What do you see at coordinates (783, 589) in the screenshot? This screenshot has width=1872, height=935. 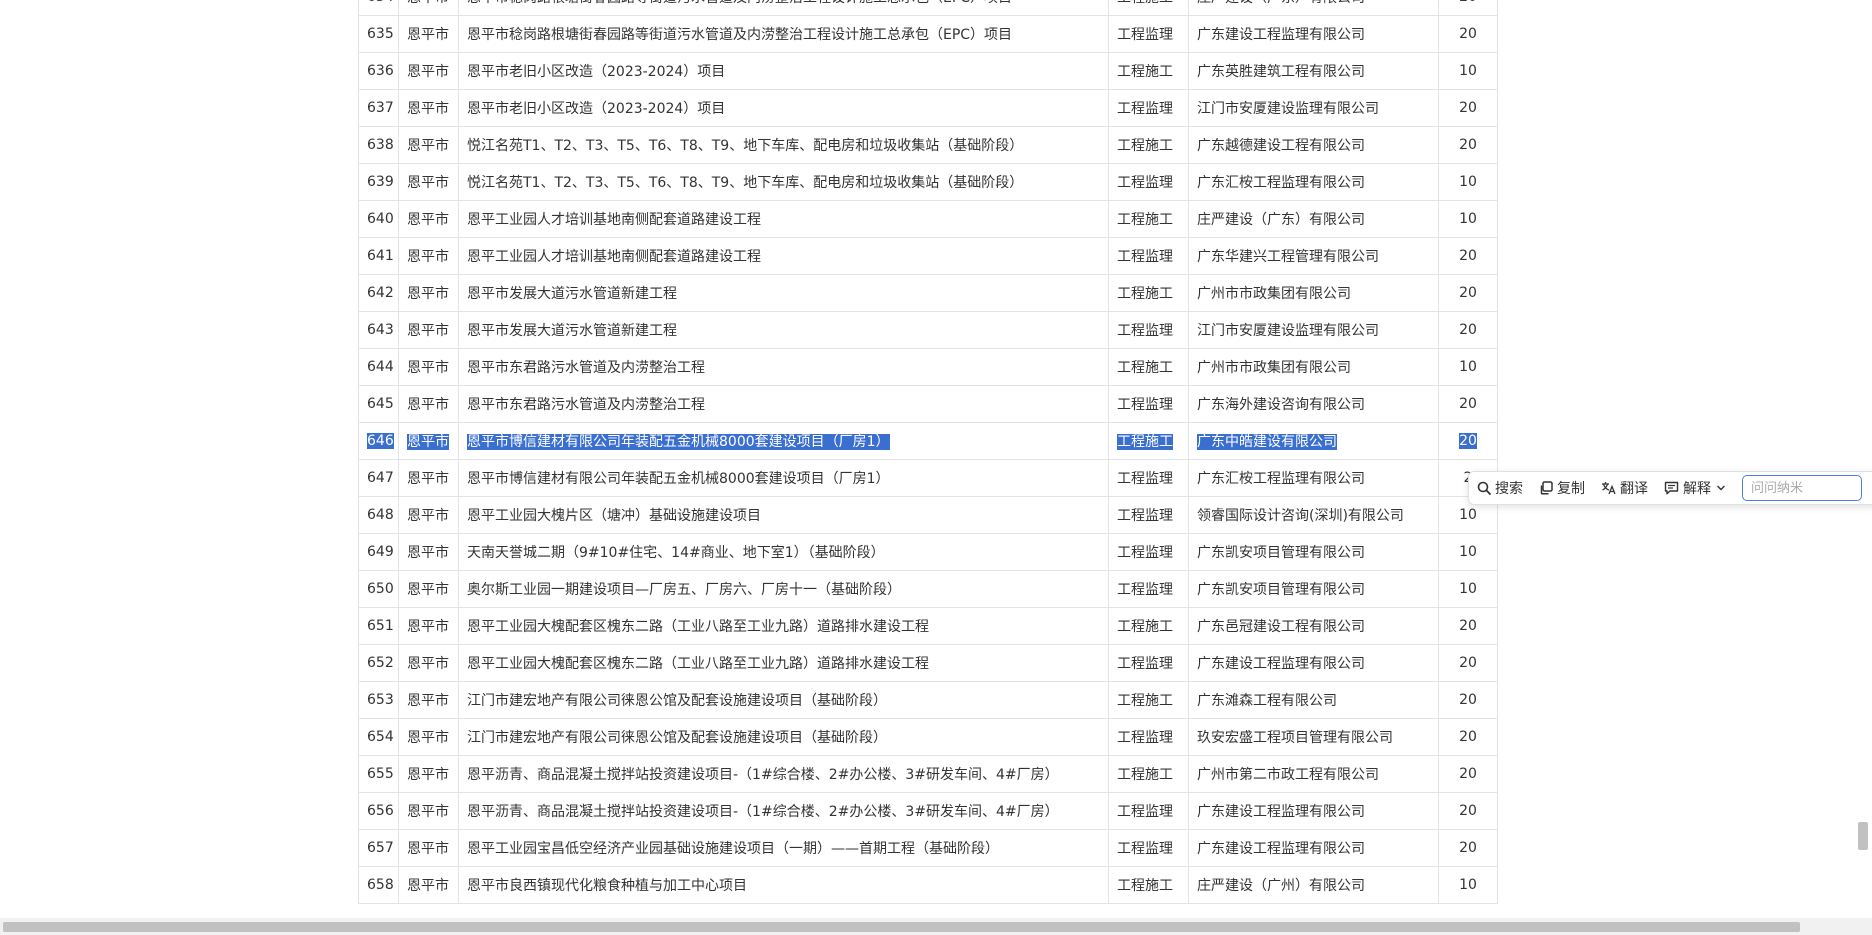 I see `cell-project-name: 奥尔斯工业园一期建设项目—厂房五、厂房六、厂房十一（基础阶段）` at bounding box center [783, 589].